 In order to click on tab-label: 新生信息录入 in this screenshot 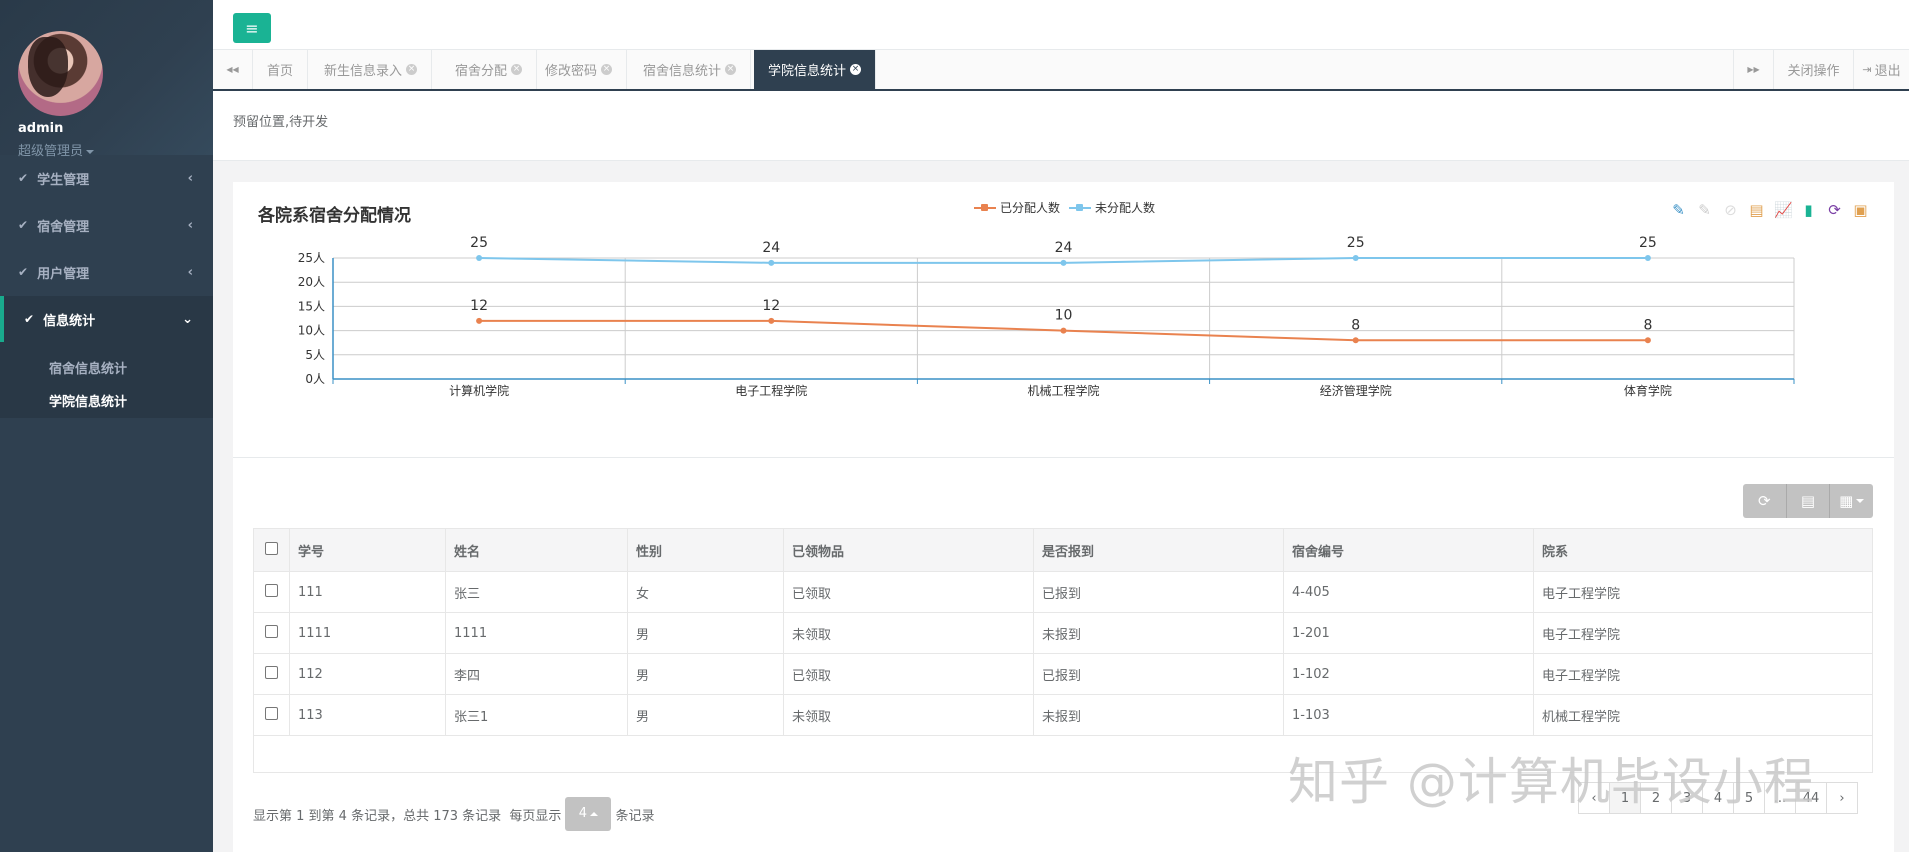, I will do `click(363, 71)`.